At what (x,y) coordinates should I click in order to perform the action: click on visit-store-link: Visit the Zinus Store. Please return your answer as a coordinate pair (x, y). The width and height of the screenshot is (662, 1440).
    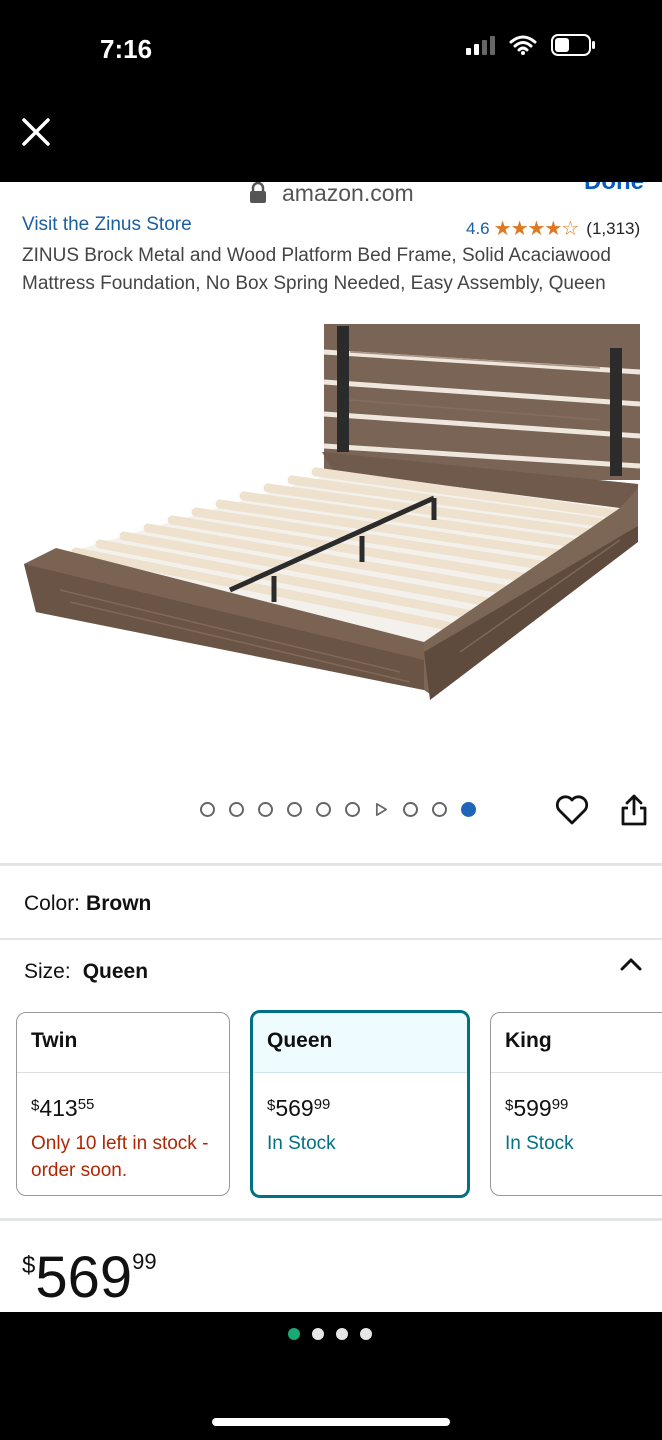
    Looking at the image, I should click on (107, 225).